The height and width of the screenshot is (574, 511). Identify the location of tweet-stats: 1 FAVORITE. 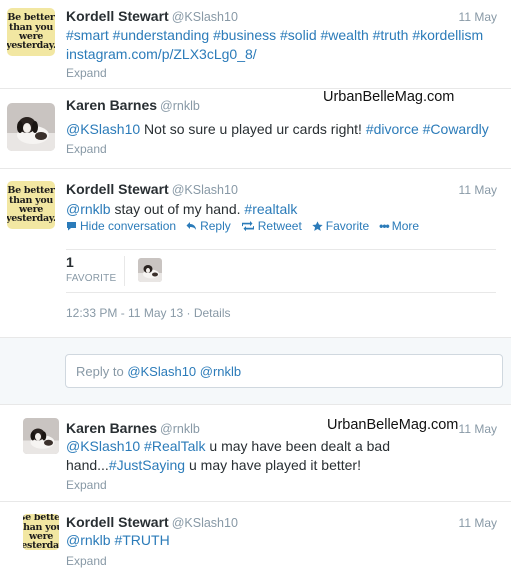
(281, 271).